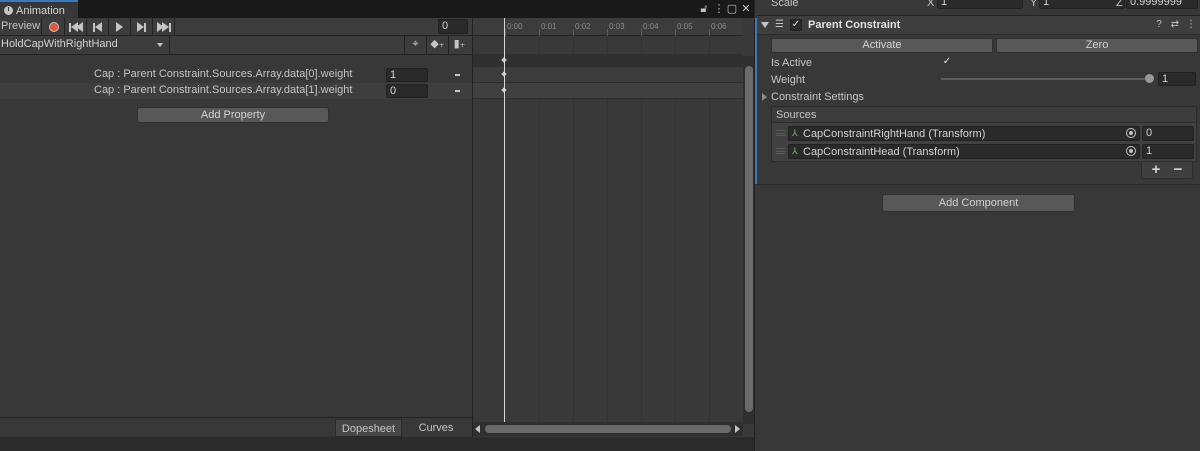 The height and width of the screenshot is (451, 1200). Describe the element at coordinates (964, 133) in the screenshot. I see `source-object-field: ⅄ CapConstraintRightHand (Transform)` at that location.